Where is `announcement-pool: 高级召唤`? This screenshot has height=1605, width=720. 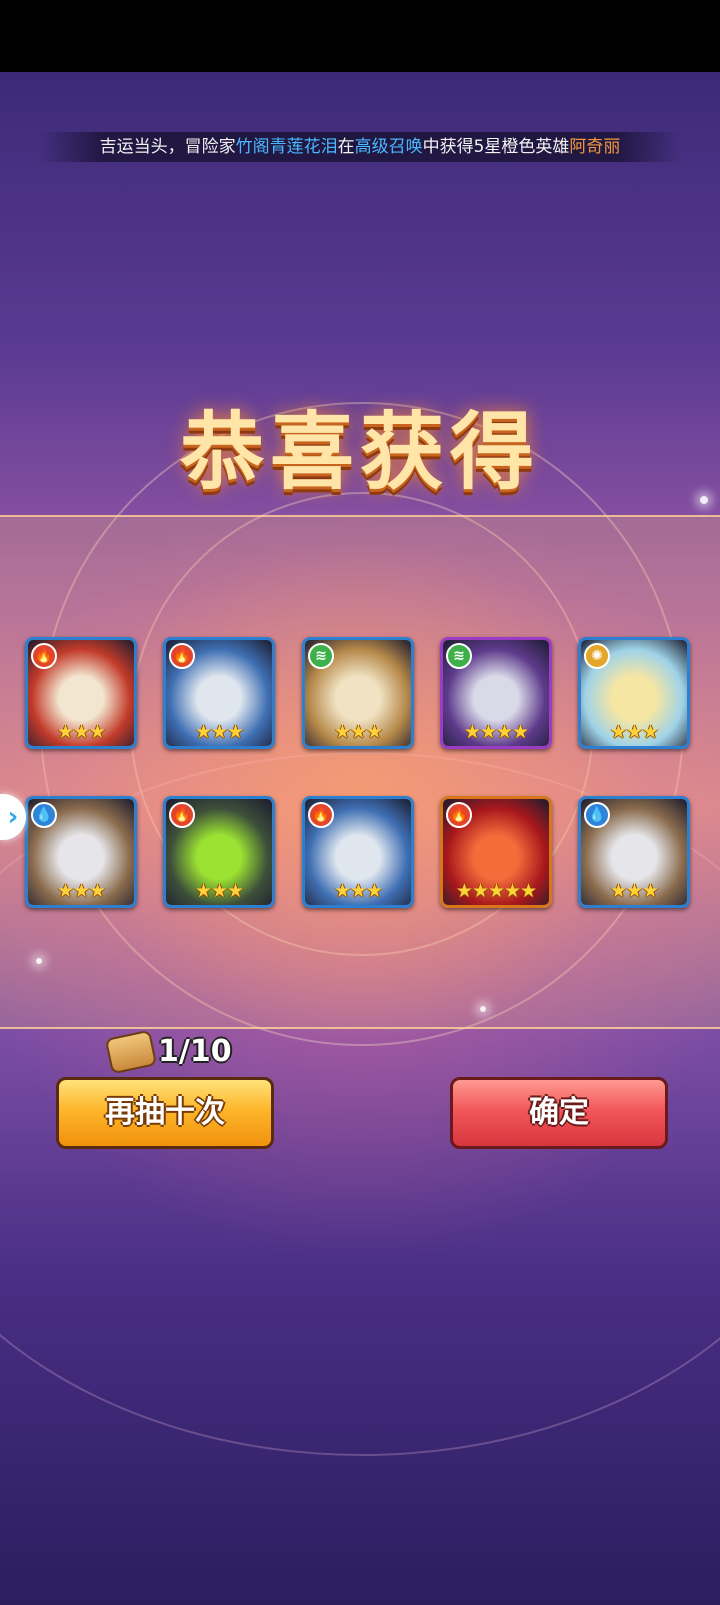
announcement-pool: 高级召唤 is located at coordinates (388, 147).